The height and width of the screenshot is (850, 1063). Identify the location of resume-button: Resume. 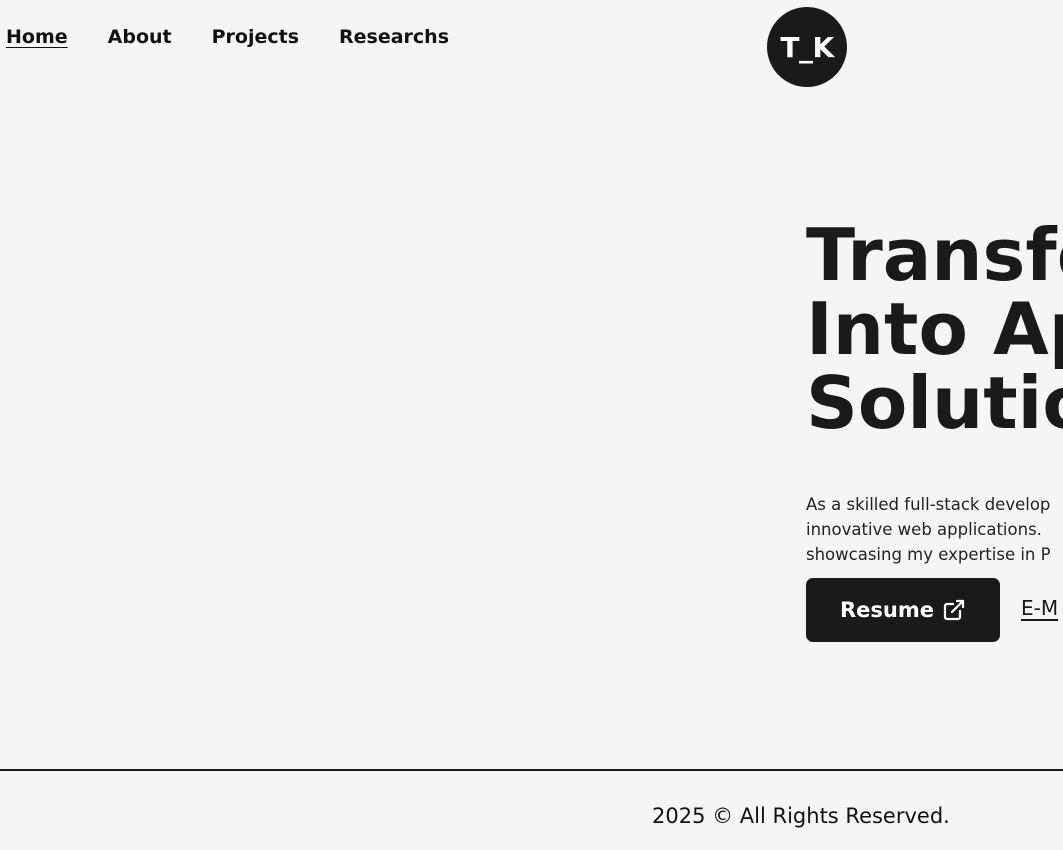
(903, 610).